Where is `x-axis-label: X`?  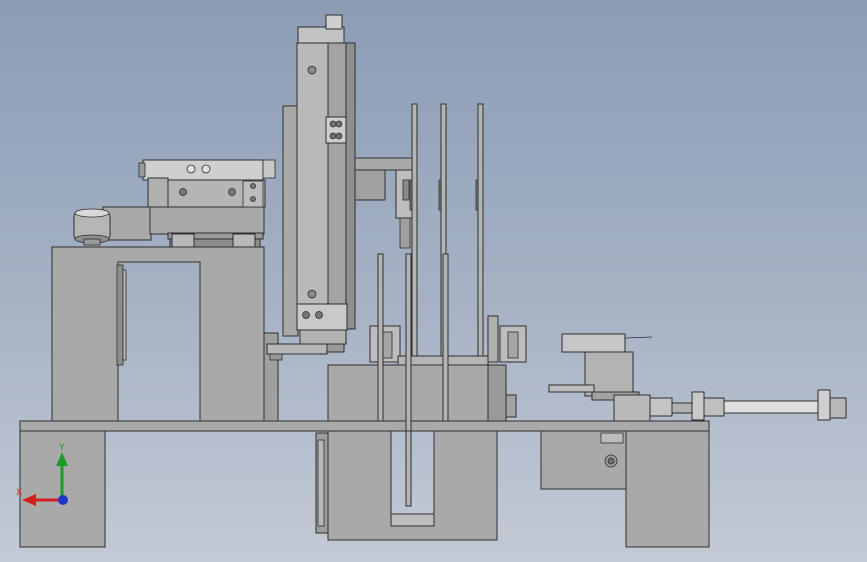
x-axis-label: X is located at coordinates (19, 493).